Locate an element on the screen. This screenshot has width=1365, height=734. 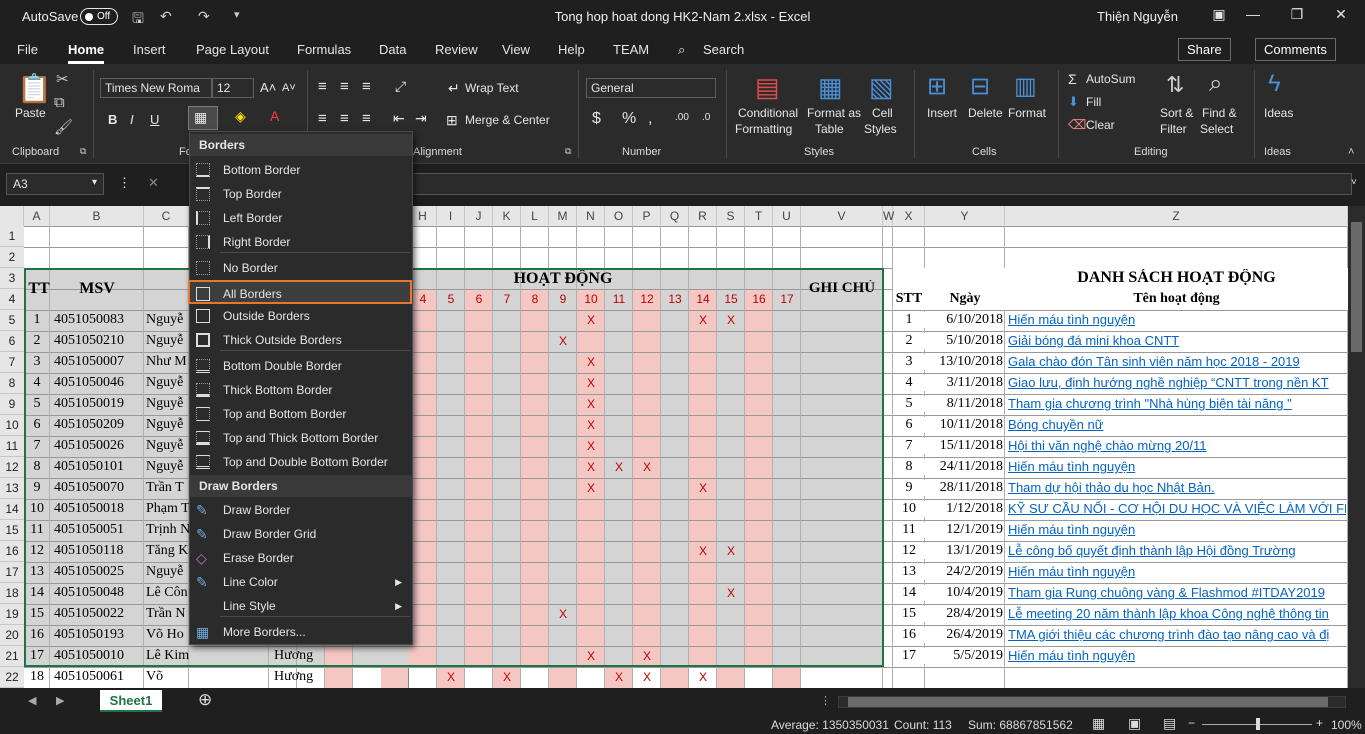
row-header: 5 is located at coordinates (12, 320).